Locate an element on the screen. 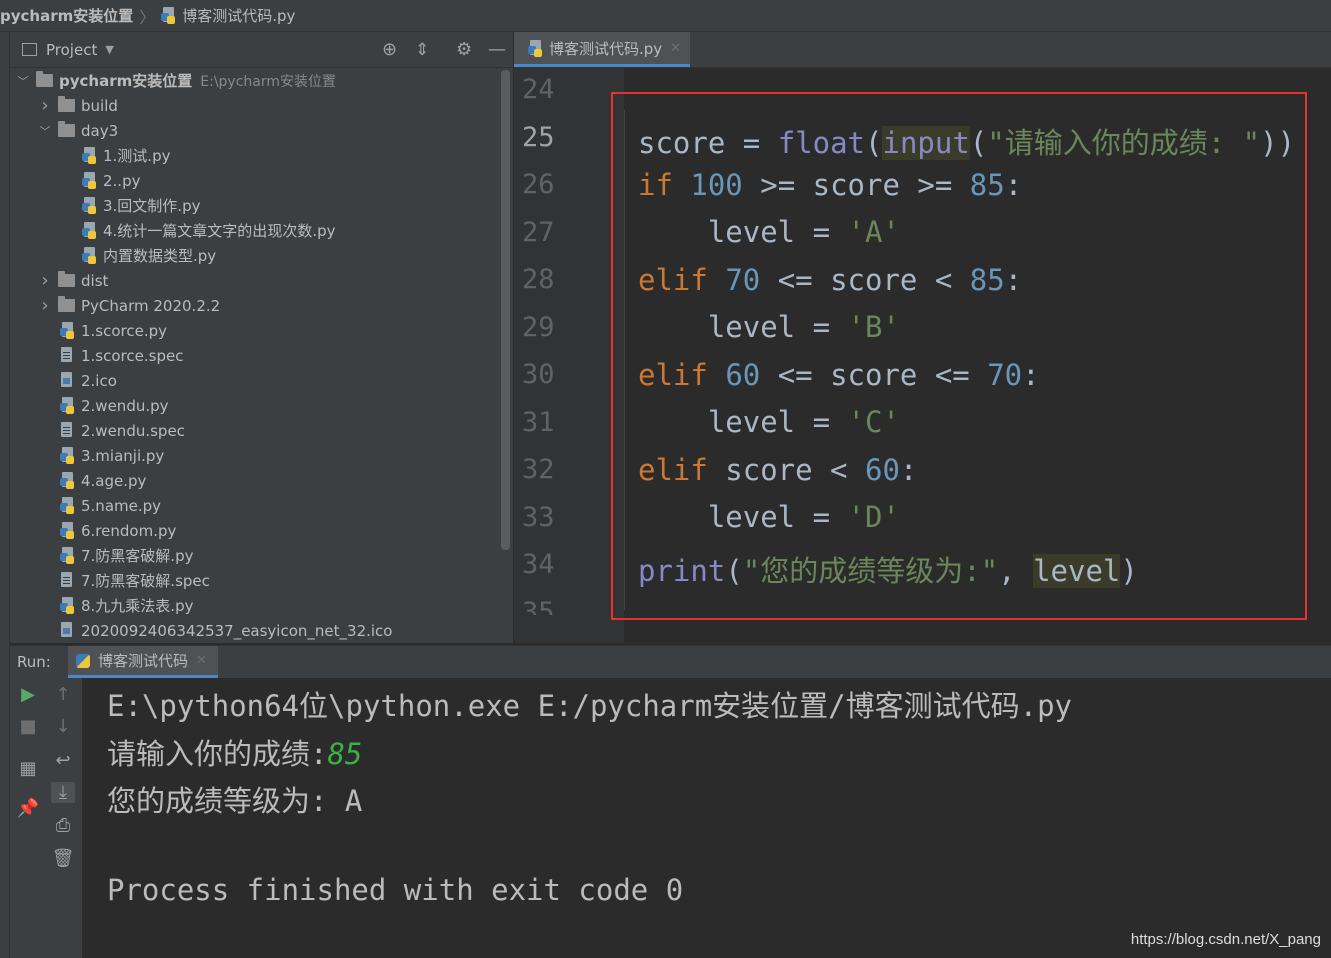 The image size is (1331, 958). tree-item-label: 3.回文制作.py is located at coordinates (152, 206).